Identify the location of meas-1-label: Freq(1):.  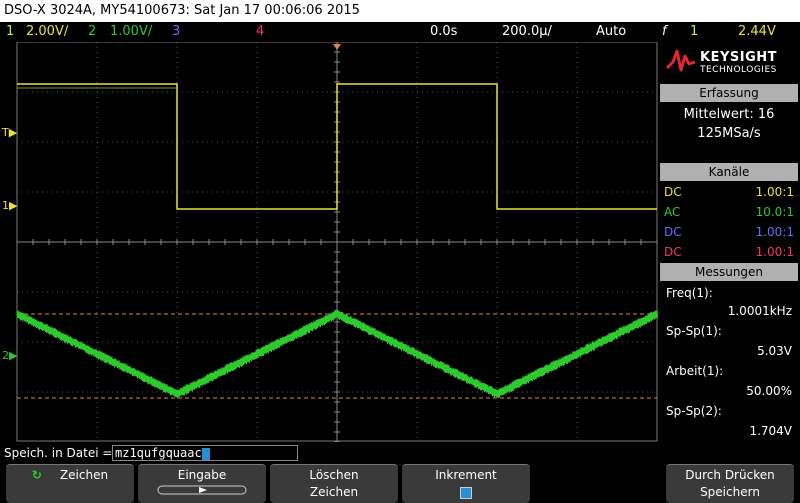
(689, 293).